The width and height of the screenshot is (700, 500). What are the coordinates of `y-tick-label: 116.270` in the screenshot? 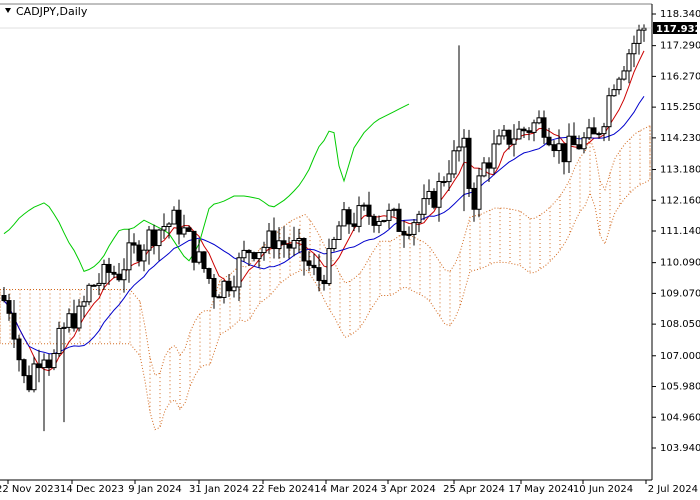 It's located at (680, 76).